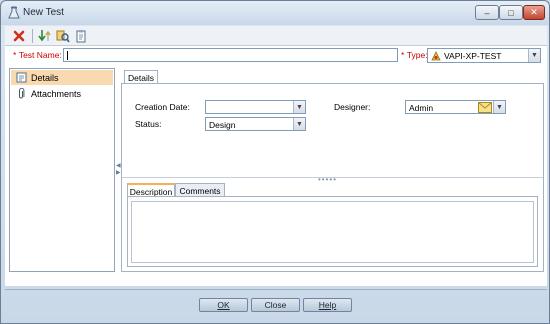 The width and height of the screenshot is (550, 324). Describe the element at coordinates (141, 77) in the screenshot. I see `tab-details: Details` at that location.